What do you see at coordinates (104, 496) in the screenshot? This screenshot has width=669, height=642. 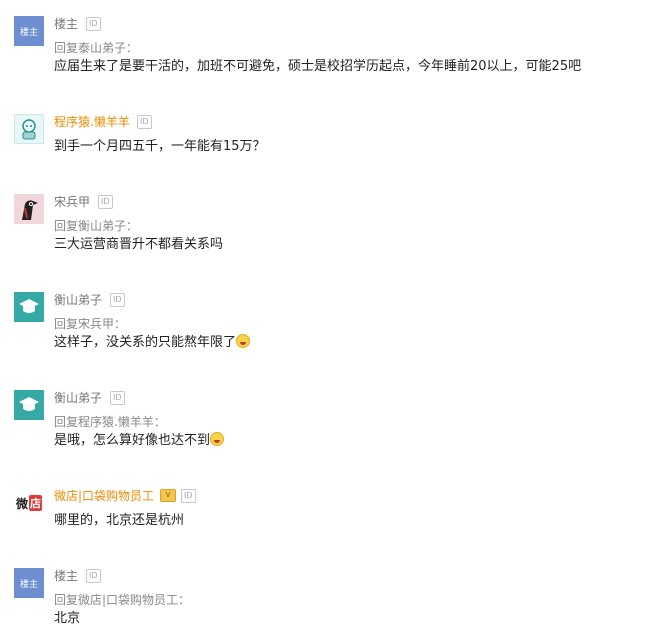 I see `username: 微店|口袋购物员工` at bounding box center [104, 496].